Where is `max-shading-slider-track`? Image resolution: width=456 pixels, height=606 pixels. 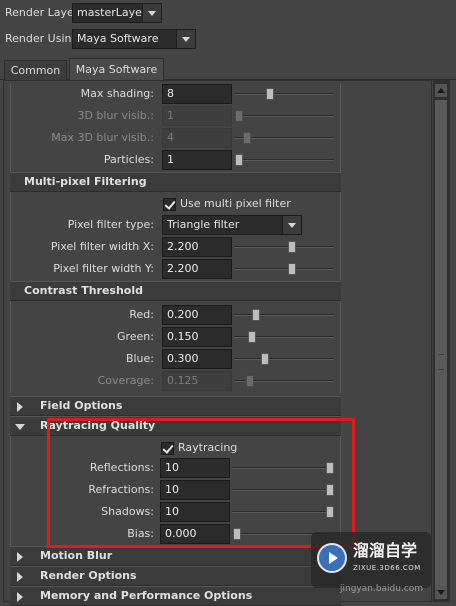 max-shading-slider-track is located at coordinates (284, 94).